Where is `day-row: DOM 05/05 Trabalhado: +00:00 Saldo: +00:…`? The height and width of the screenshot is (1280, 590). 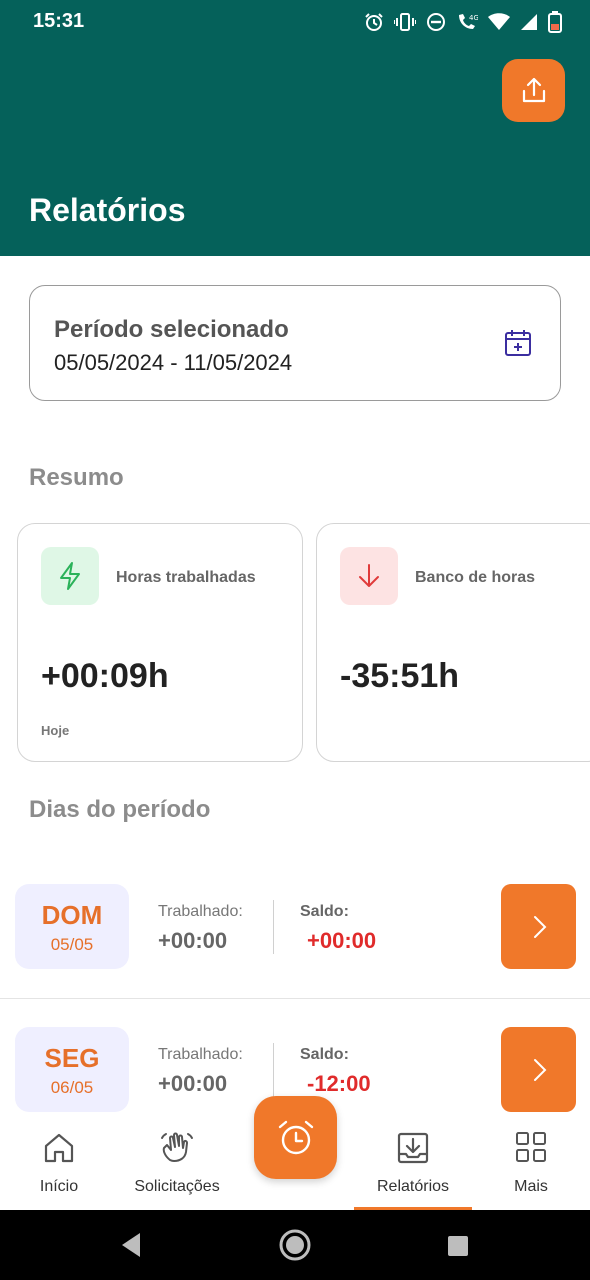 day-row: DOM 05/05 Trabalhado: +00:00 Saldo: +00:… is located at coordinates (295, 939).